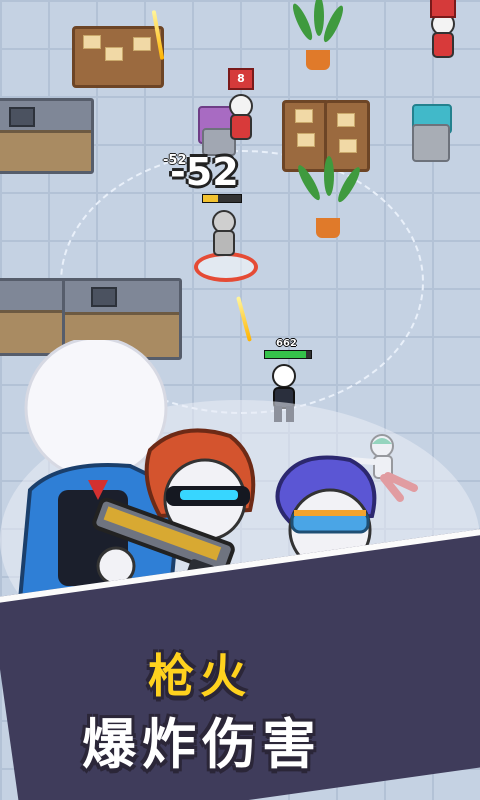 Image resolution: width=480 pixels, height=800 pixels. What do you see at coordinates (202, 744) in the screenshot?
I see `promo-title-line2: 爆炸伤害` at bounding box center [202, 744].